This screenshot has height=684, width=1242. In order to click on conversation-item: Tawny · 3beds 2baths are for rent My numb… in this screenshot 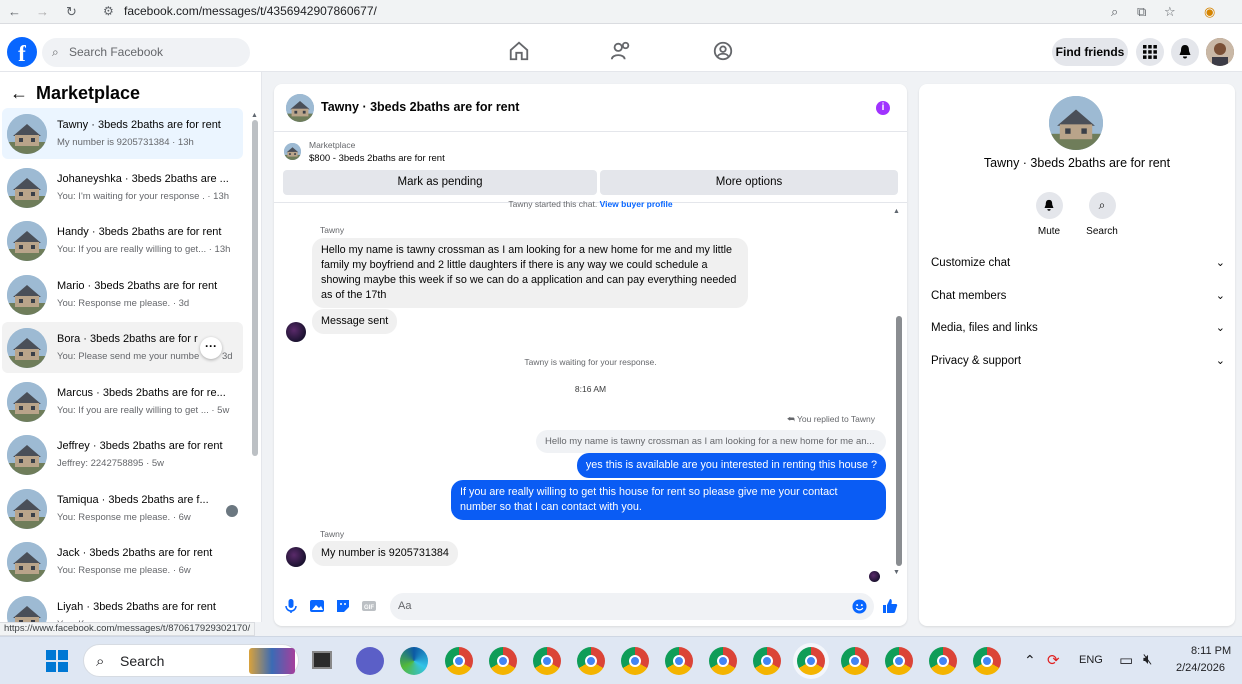, I will do `click(122, 133)`.